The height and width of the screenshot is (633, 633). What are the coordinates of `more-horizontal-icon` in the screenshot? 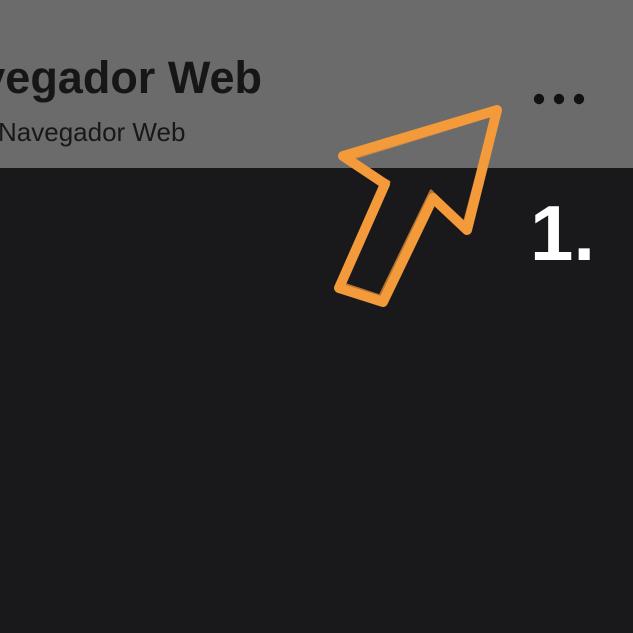 It's located at (559, 99).